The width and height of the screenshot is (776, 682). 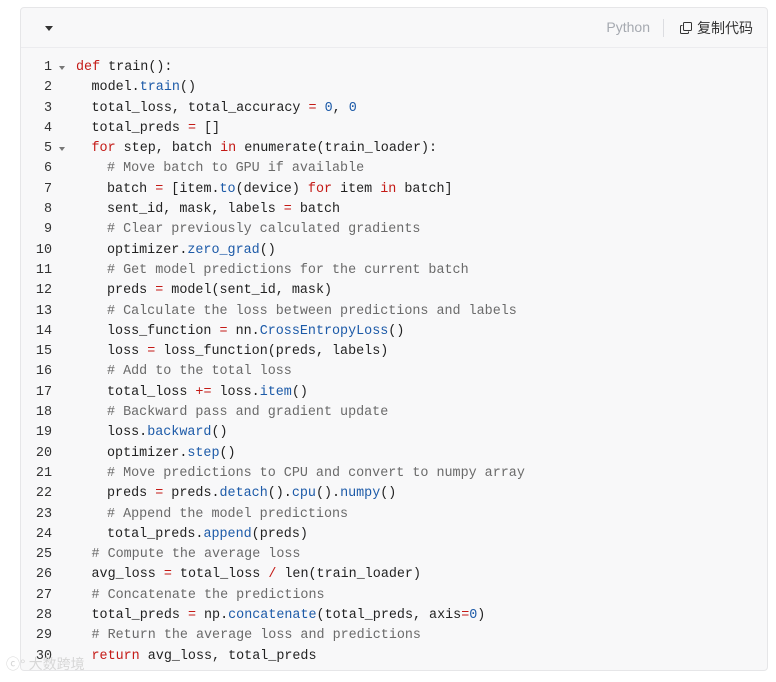 What do you see at coordinates (394, 109) in the screenshot?
I see `code-line: 3 total_loss, total_accuracy = 0, 0` at bounding box center [394, 109].